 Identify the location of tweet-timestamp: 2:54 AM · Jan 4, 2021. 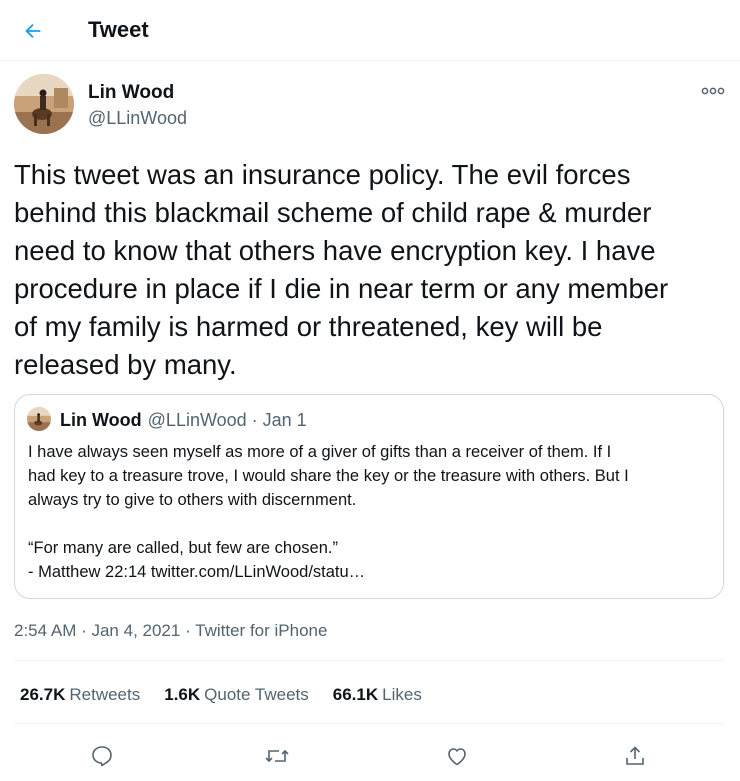
(97, 630).